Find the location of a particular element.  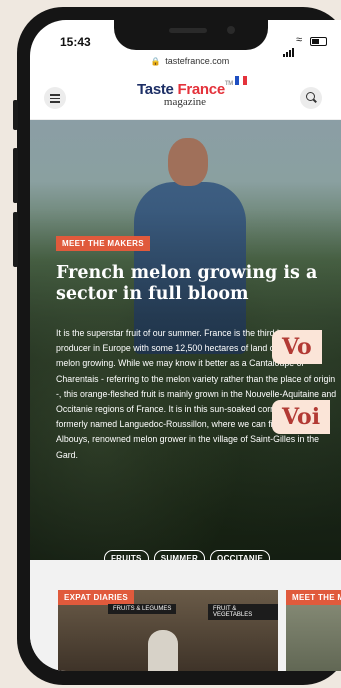

battery-icon is located at coordinates (318, 41).